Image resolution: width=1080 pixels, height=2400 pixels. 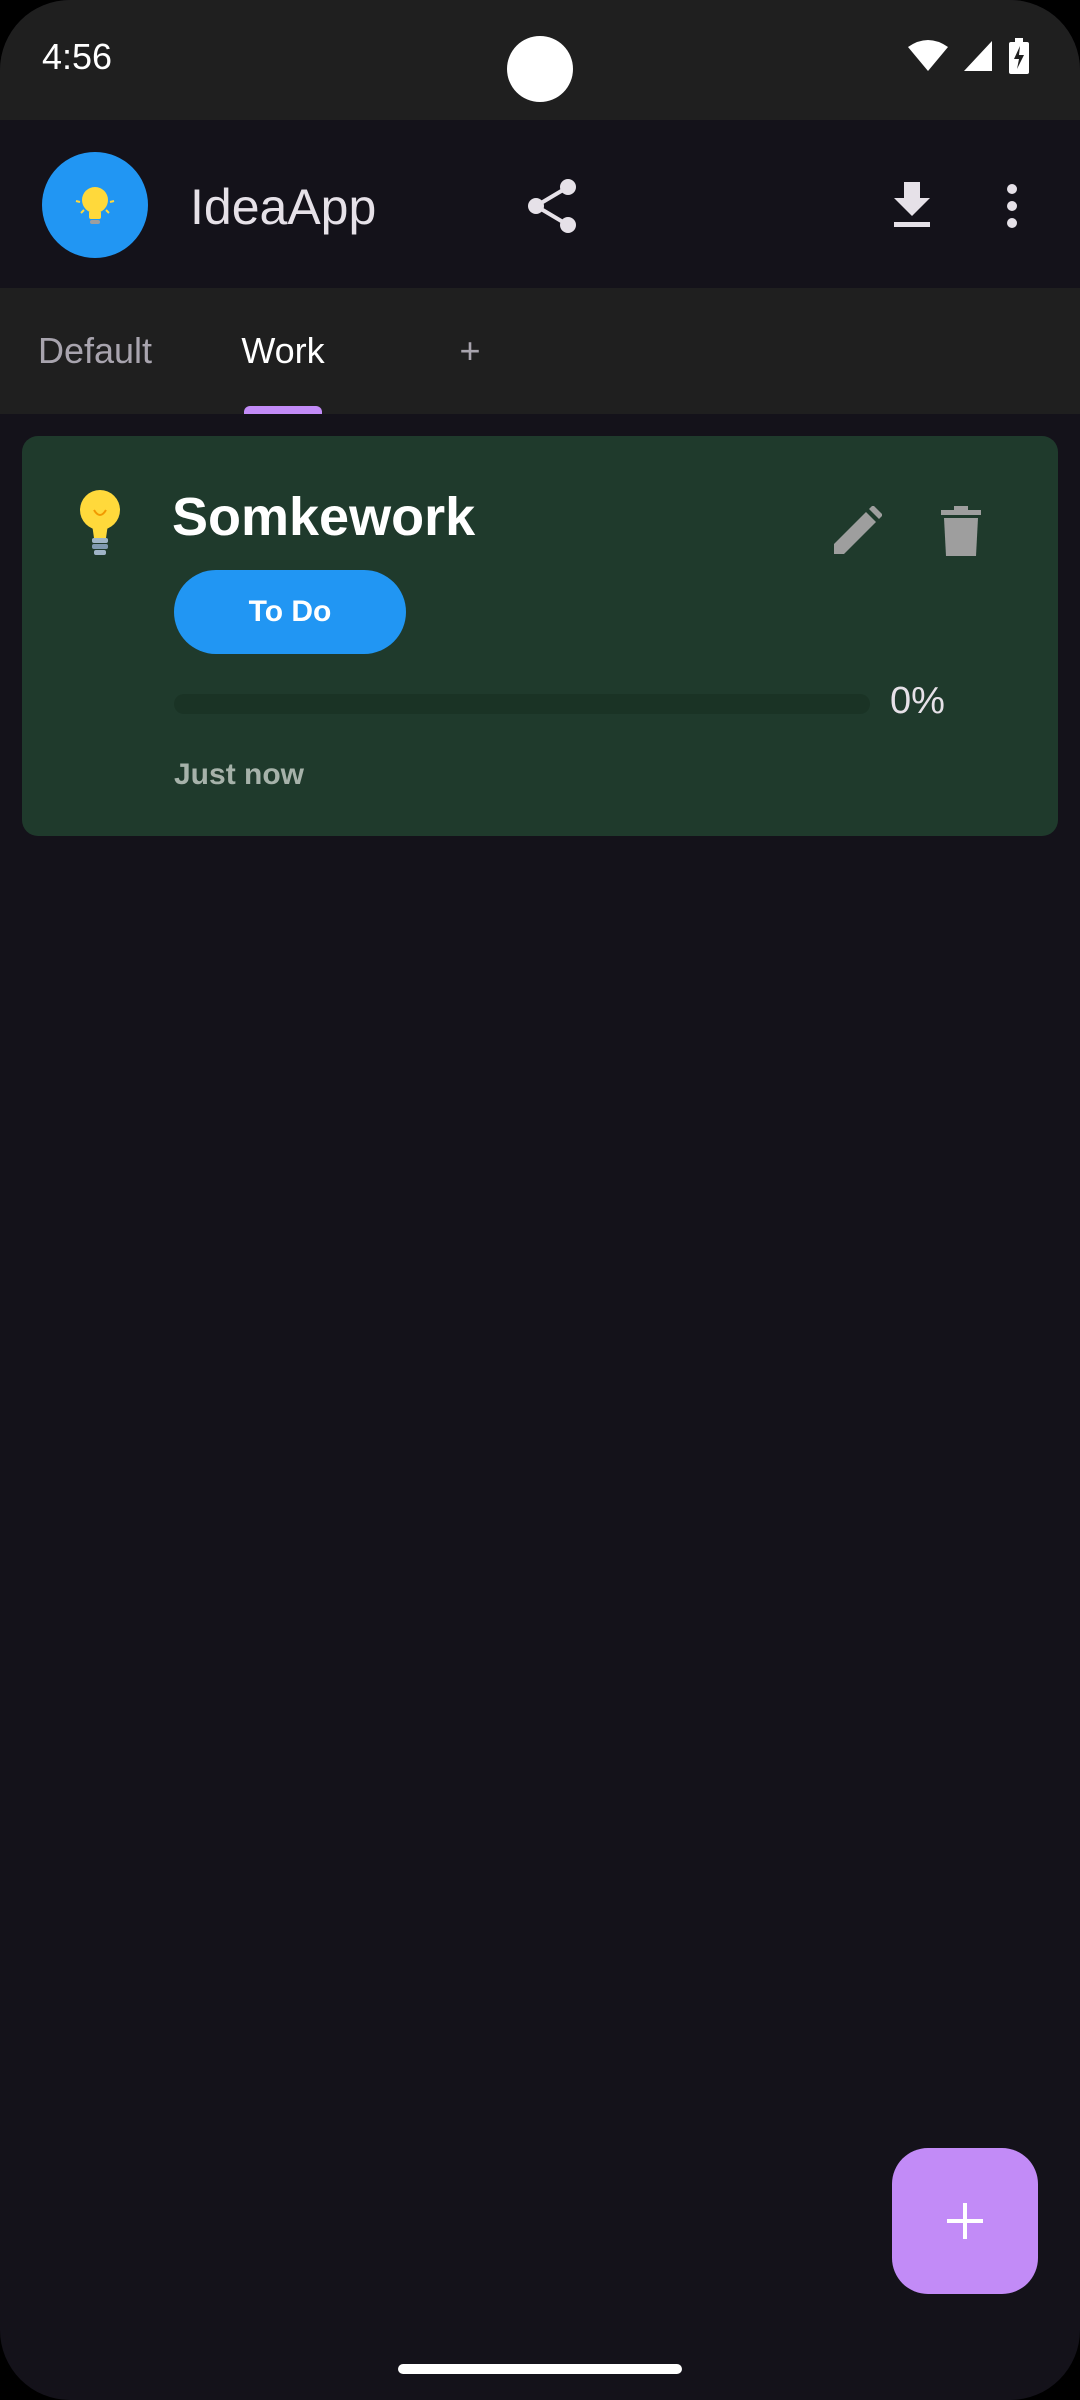 I want to click on battery-icon, so click(x=1019, y=56).